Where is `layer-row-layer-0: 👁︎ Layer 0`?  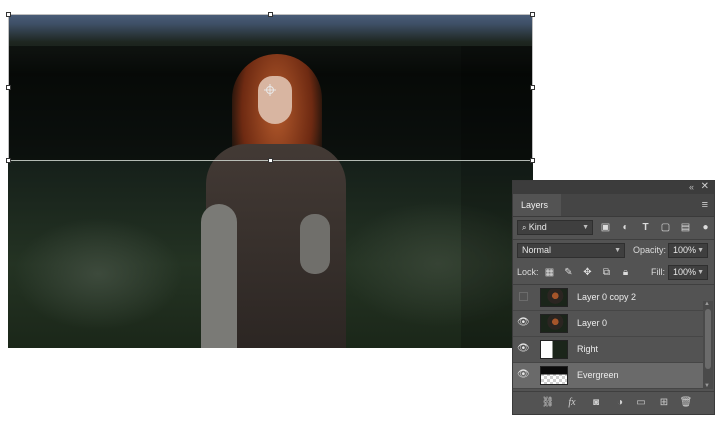 layer-row-layer-0: 👁︎ Layer 0 is located at coordinates (608, 324).